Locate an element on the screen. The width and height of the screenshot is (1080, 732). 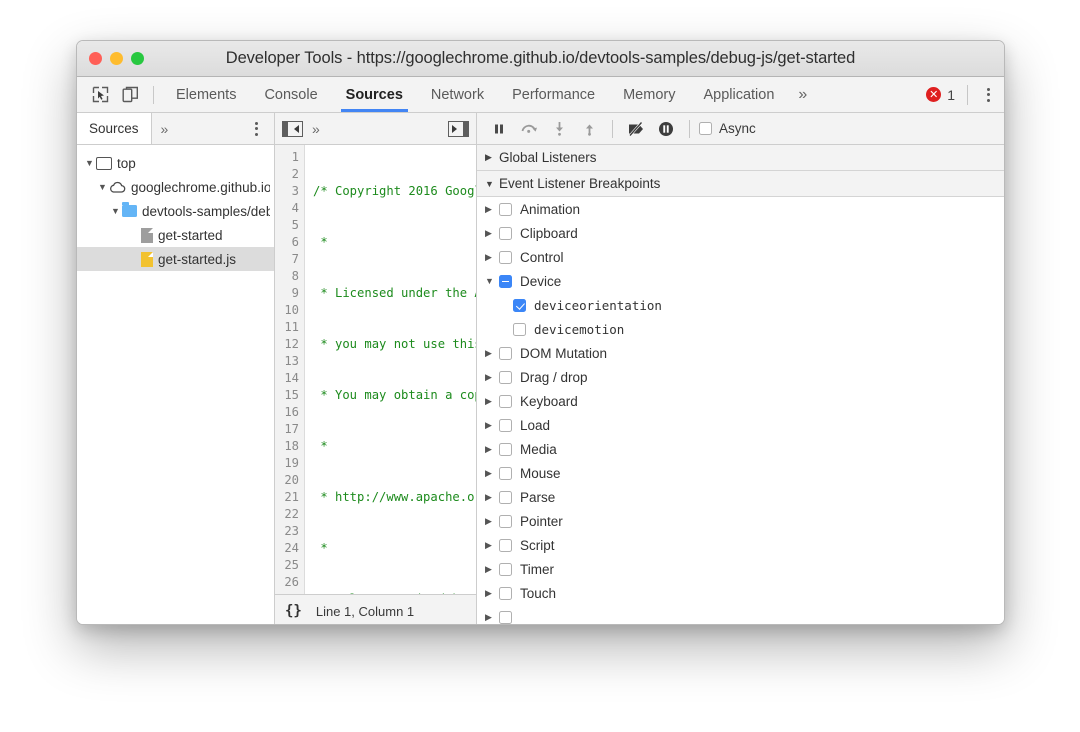
breakpoint-row-animation: ▶ Animation is located at coordinates (740, 209).